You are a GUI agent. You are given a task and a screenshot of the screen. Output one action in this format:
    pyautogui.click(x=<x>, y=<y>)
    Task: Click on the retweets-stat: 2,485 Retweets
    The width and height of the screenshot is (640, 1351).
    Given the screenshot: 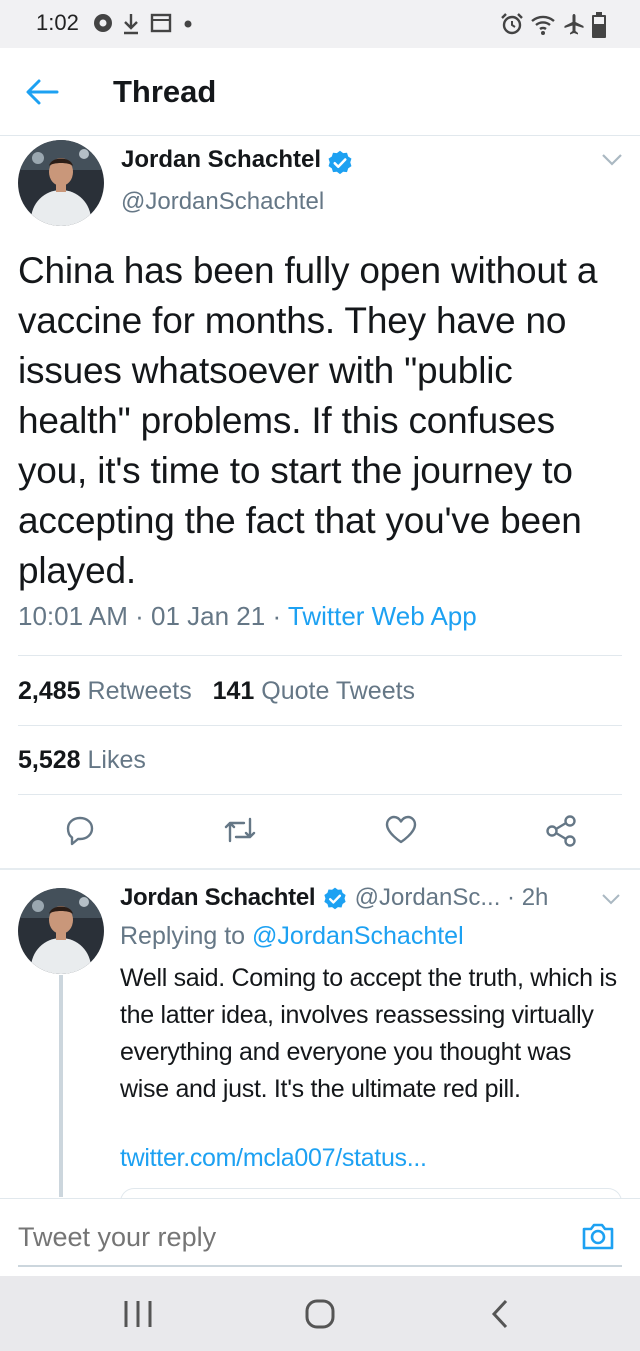 What is the action you would take?
    pyautogui.click(x=105, y=691)
    